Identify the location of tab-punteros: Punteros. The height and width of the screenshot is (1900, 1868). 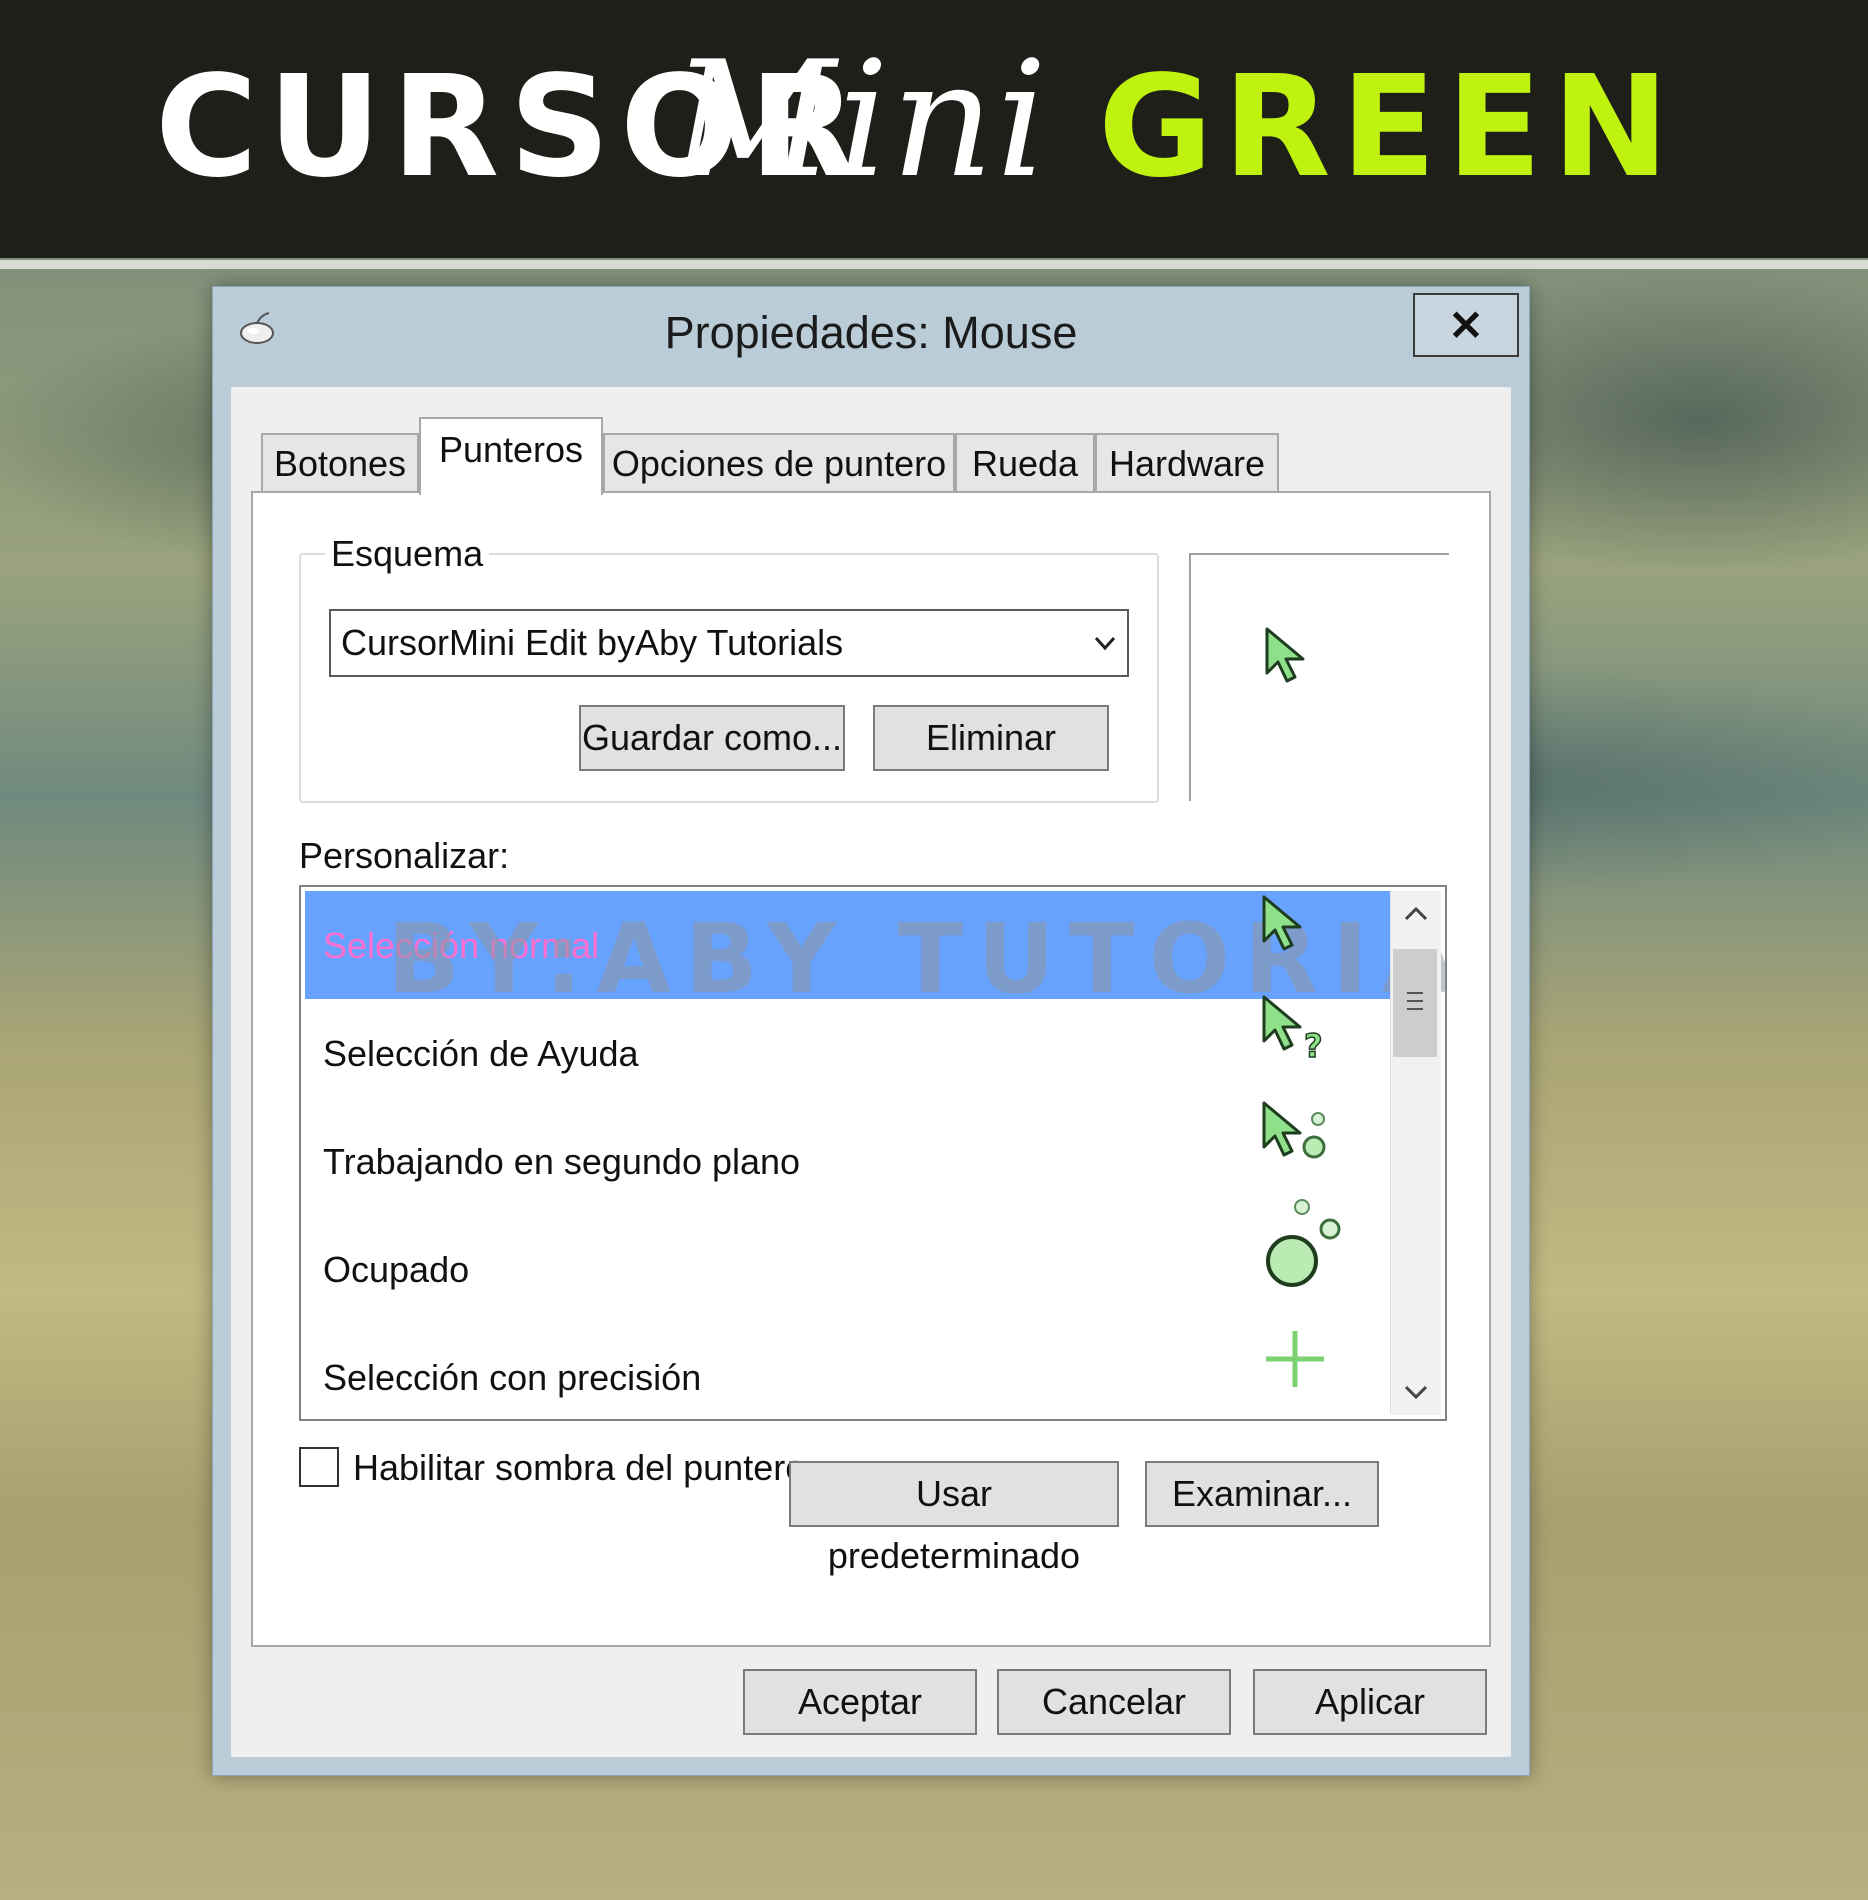
(511, 456).